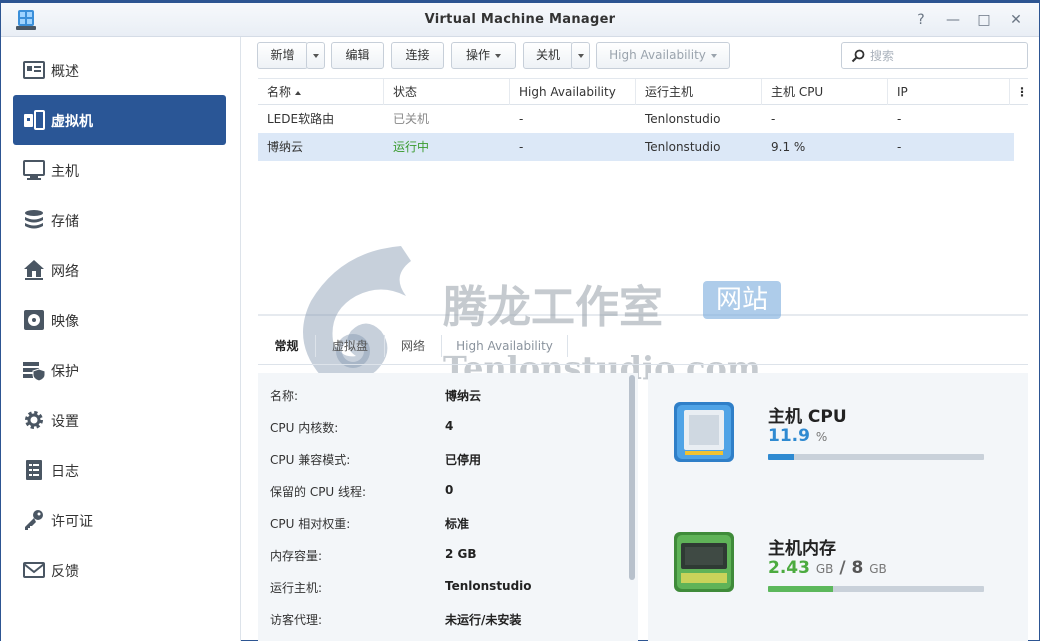 The height and width of the screenshot is (641, 1040). I want to click on title-bar: Virtual Machine Manager ? — □ ✕, so click(520, 20).